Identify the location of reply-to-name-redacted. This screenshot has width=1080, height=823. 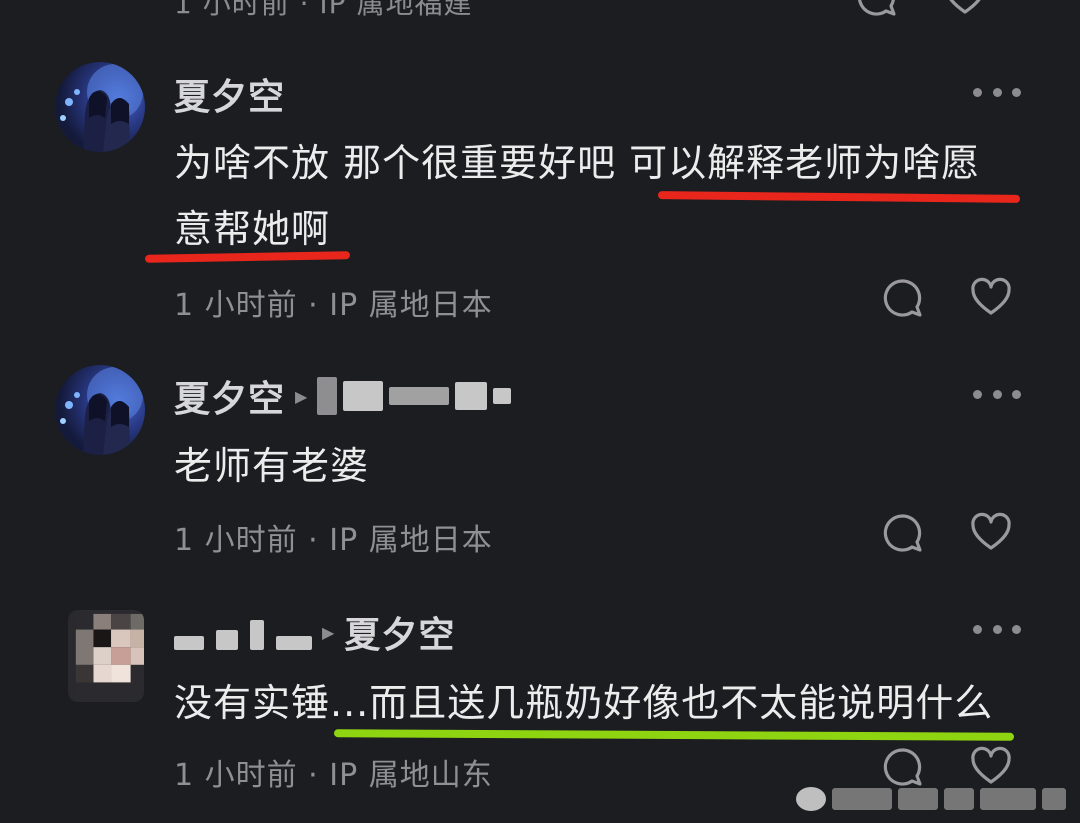
(414, 396).